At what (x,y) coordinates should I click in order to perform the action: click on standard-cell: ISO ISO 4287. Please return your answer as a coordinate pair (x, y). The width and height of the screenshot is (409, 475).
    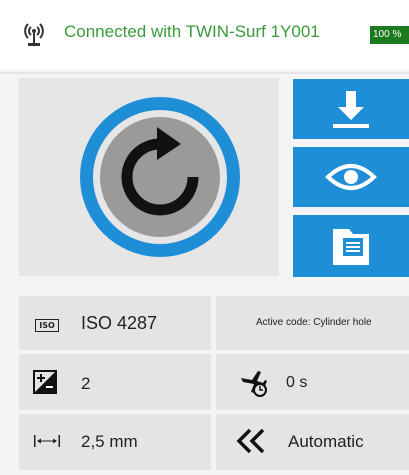
    Looking at the image, I should click on (115, 323).